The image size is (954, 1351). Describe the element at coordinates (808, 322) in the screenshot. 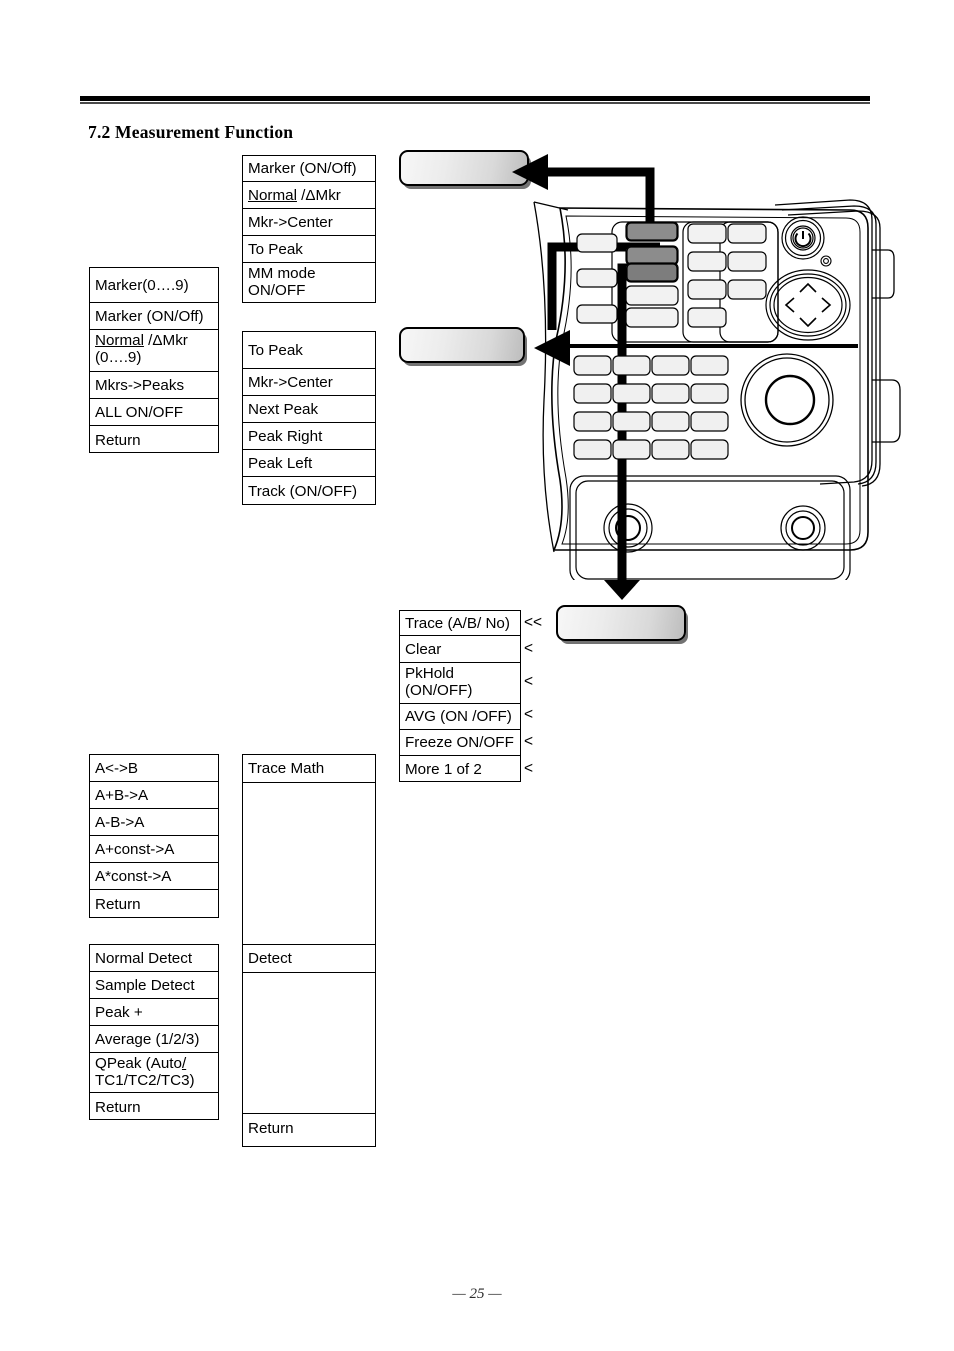

I see `chevron-down-icon` at that location.